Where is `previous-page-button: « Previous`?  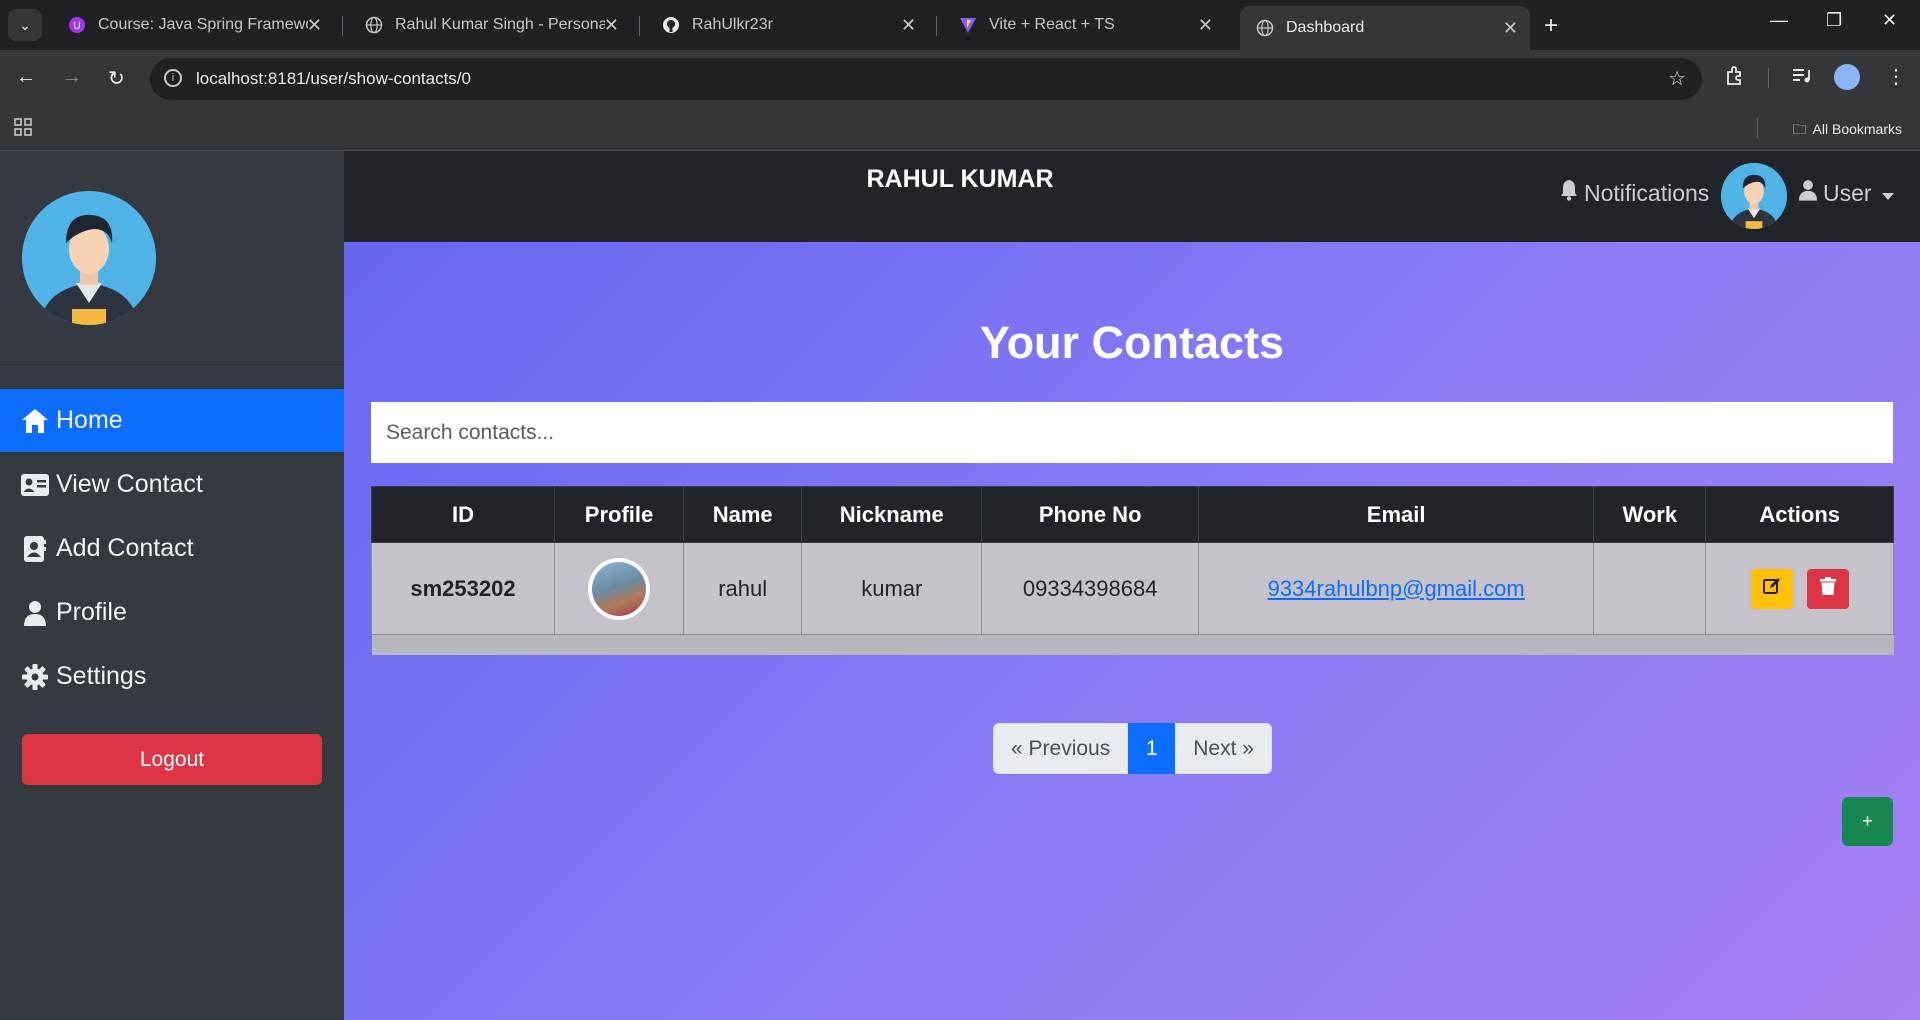 previous-page-button: « Previous is located at coordinates (1061, 748).